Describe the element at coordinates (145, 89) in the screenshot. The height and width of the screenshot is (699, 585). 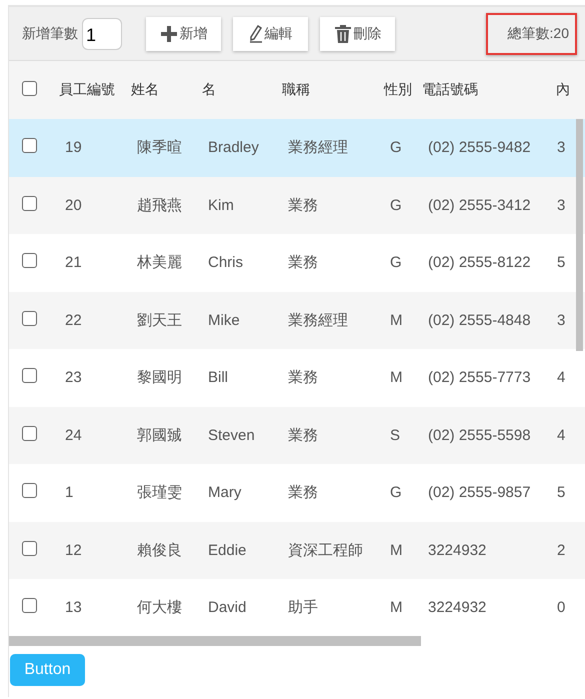
I see `column-header: 姓名` at that location.